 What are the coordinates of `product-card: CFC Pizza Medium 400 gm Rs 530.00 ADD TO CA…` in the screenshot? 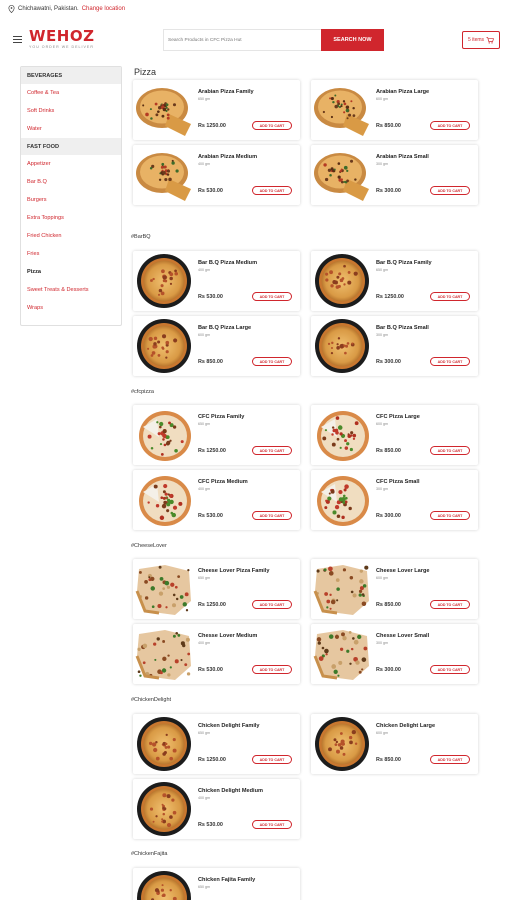 It's located at (216, 500).